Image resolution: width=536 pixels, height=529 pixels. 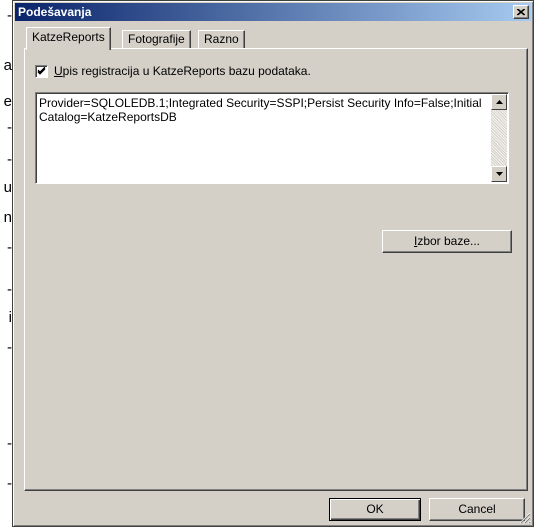 What do you see at coordinates (6, 264) in the screenshot?
I see `background-document: -ae--un--i---` at bounding box center [6, 264].